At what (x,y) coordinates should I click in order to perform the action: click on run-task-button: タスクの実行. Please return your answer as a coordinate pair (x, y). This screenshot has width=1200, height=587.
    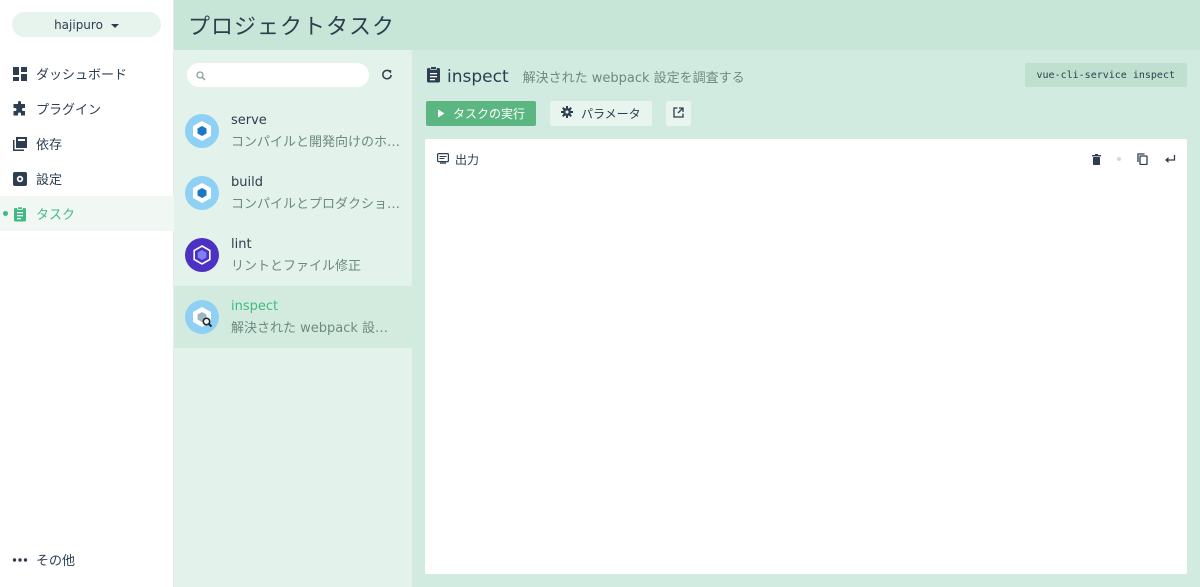
    Looking at the image, I should click on (481, 113).